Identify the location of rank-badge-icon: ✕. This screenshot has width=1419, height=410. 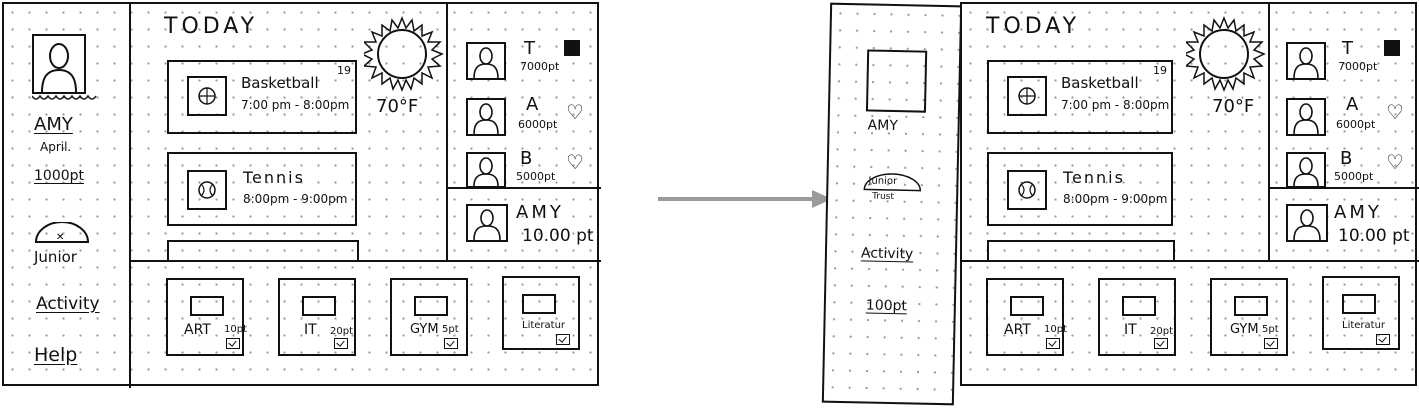
(62, 232).